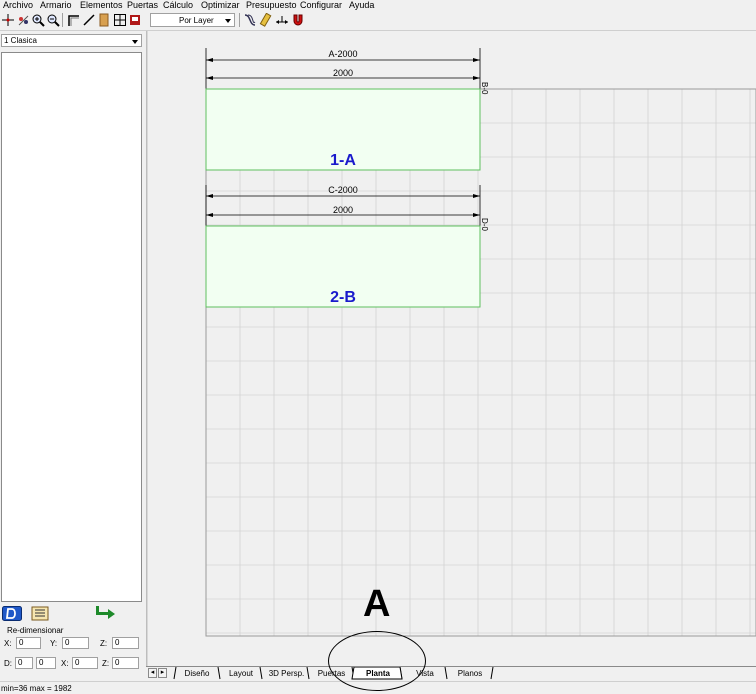 The width and height of the screenshot is (756, 694). Describe the element at coordinates (282, 20) in the screenshot. I see `dimension-icon` at that location.